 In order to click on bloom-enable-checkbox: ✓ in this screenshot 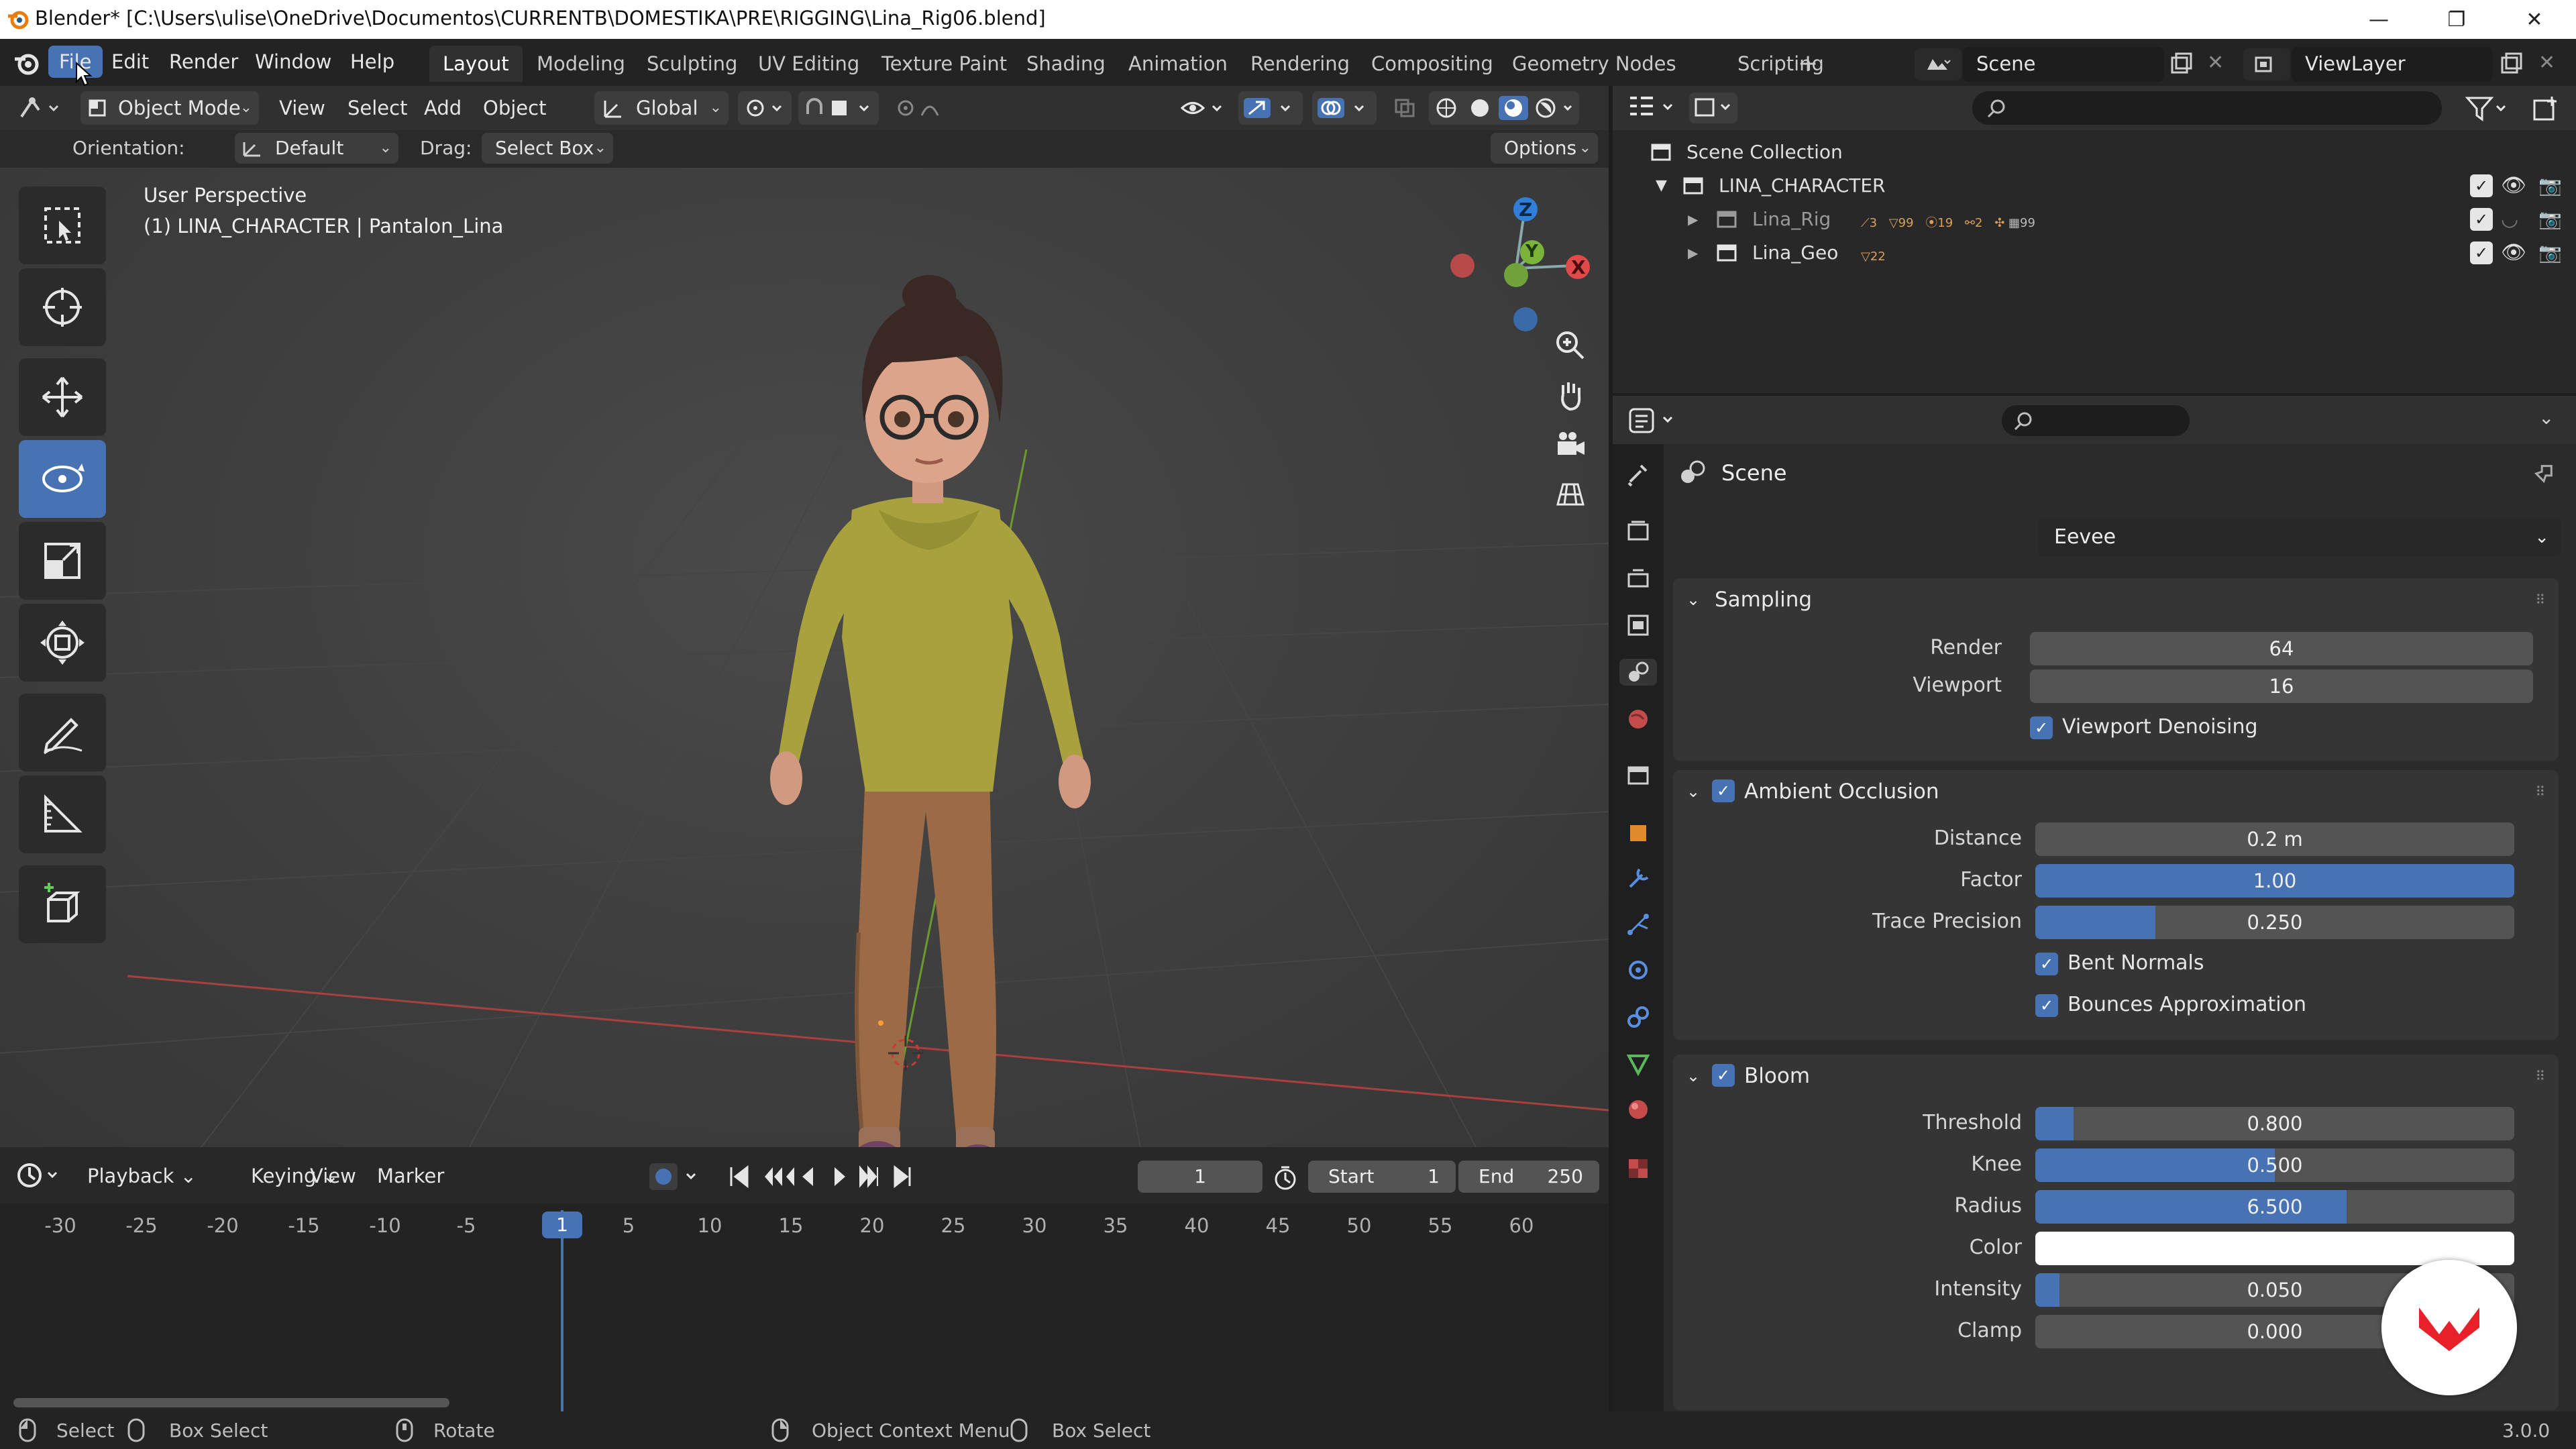, I will do `click(1723, 1075)`.